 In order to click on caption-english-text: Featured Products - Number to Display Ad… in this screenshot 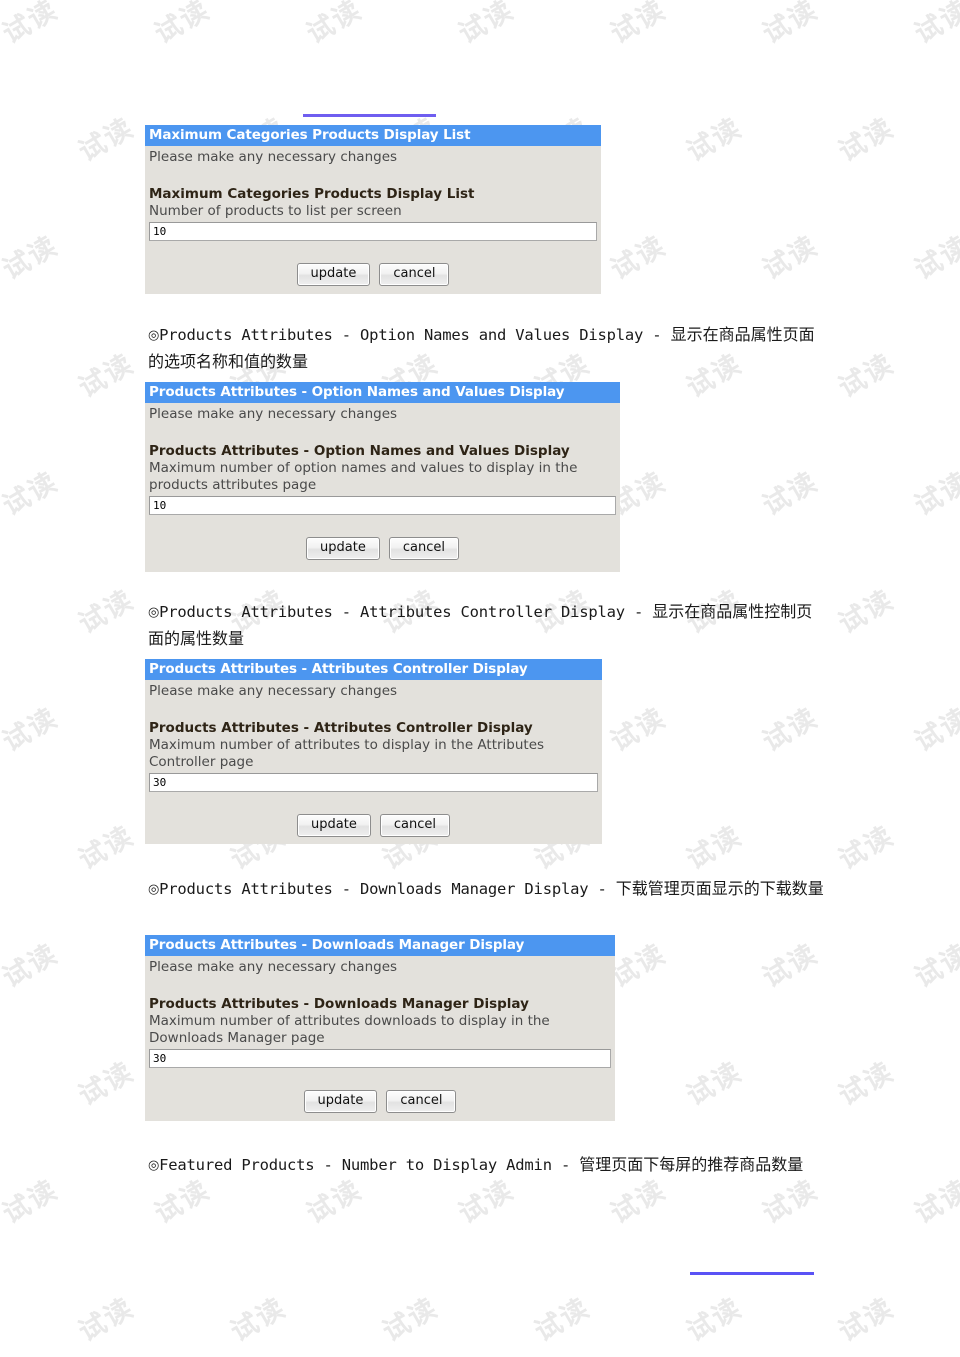, I will do `click(355, 1165)`.